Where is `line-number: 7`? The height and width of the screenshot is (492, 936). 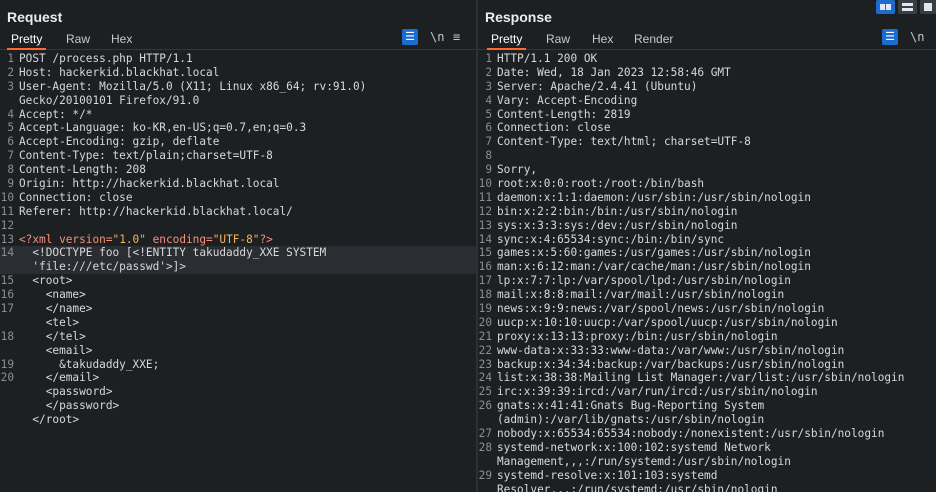 line-number: 7 is located at coordinates (488, 142).